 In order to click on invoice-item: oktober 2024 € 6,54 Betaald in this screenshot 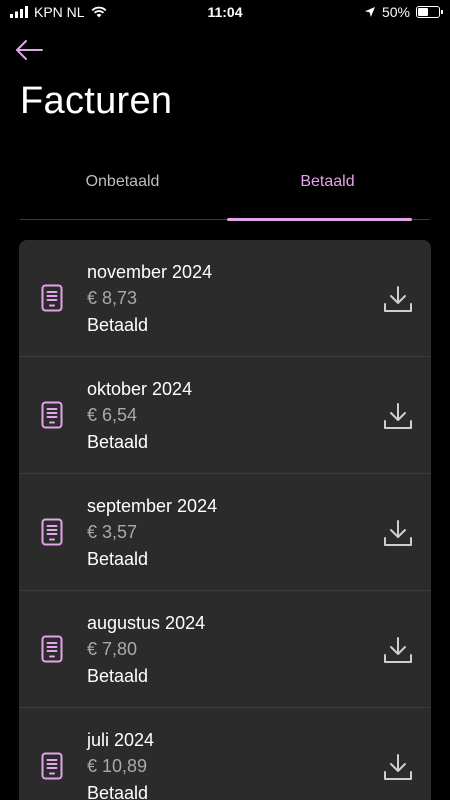, I will do `click(225, 415)`.